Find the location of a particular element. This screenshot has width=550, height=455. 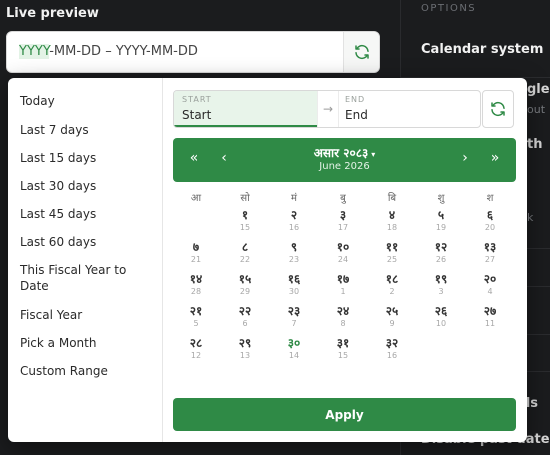

day-cell: १५ 29 is located at coordinates (245, 285).